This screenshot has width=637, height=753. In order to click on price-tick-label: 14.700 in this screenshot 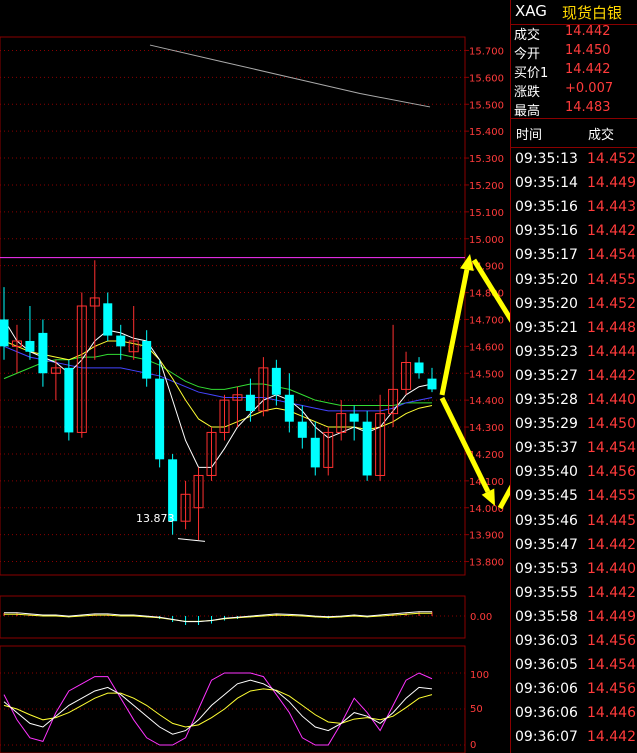, I will do `click(486, 320)`.